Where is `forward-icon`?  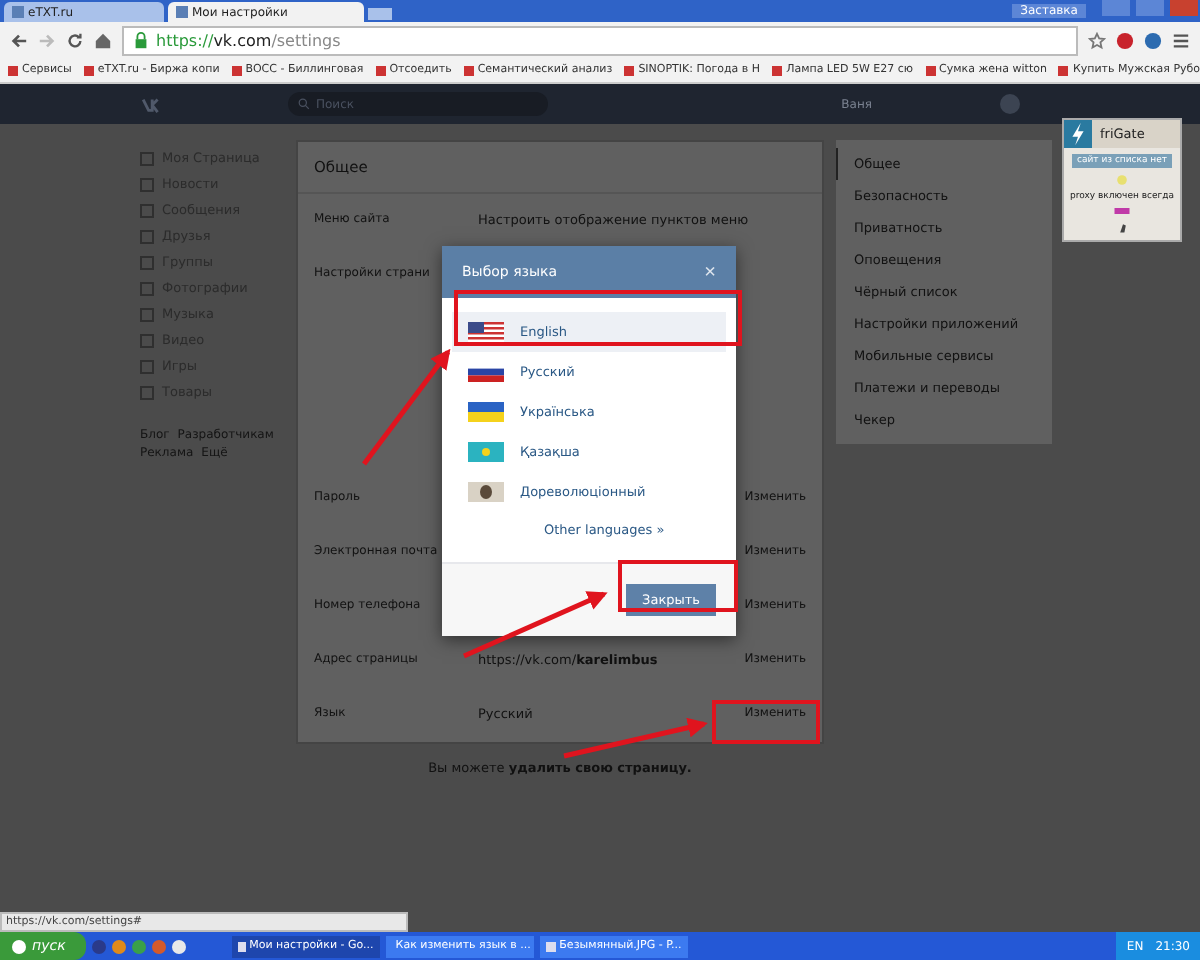
forward-icon is located at coordinates (47, 40).